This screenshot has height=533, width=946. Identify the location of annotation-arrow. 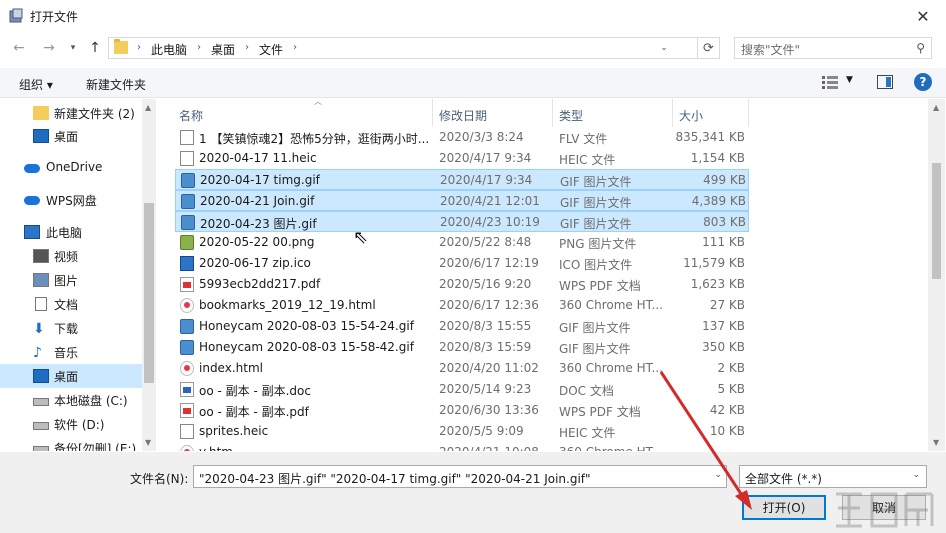
(705, 440).